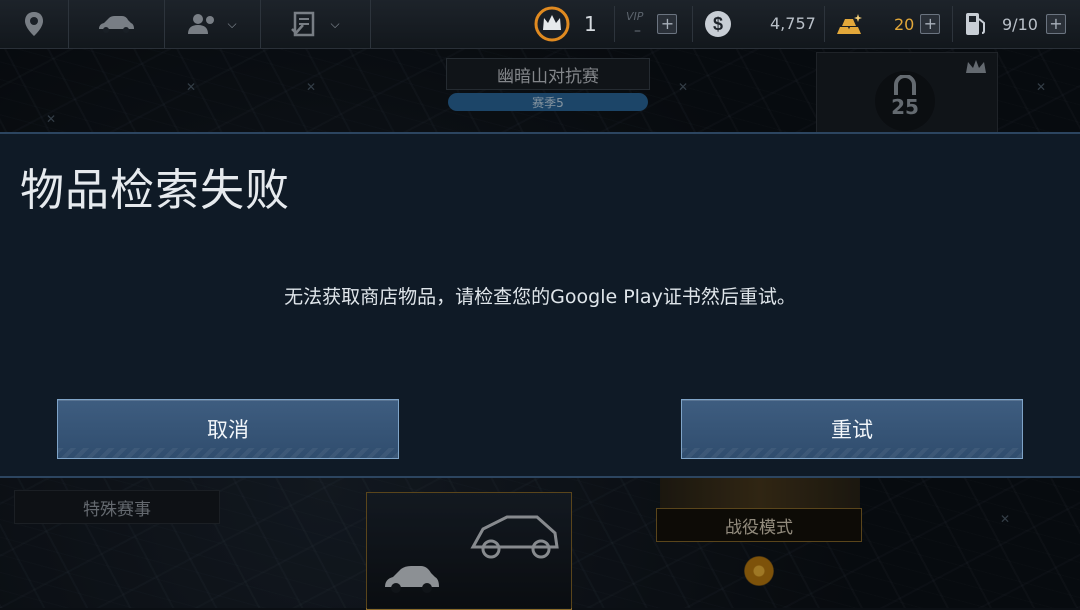 This screenshot has width=1080, height=610. What do you see at coordinates (852, 429) in the screenshot?
I see `retry-button: 重试` at bounding box center [852, 429].